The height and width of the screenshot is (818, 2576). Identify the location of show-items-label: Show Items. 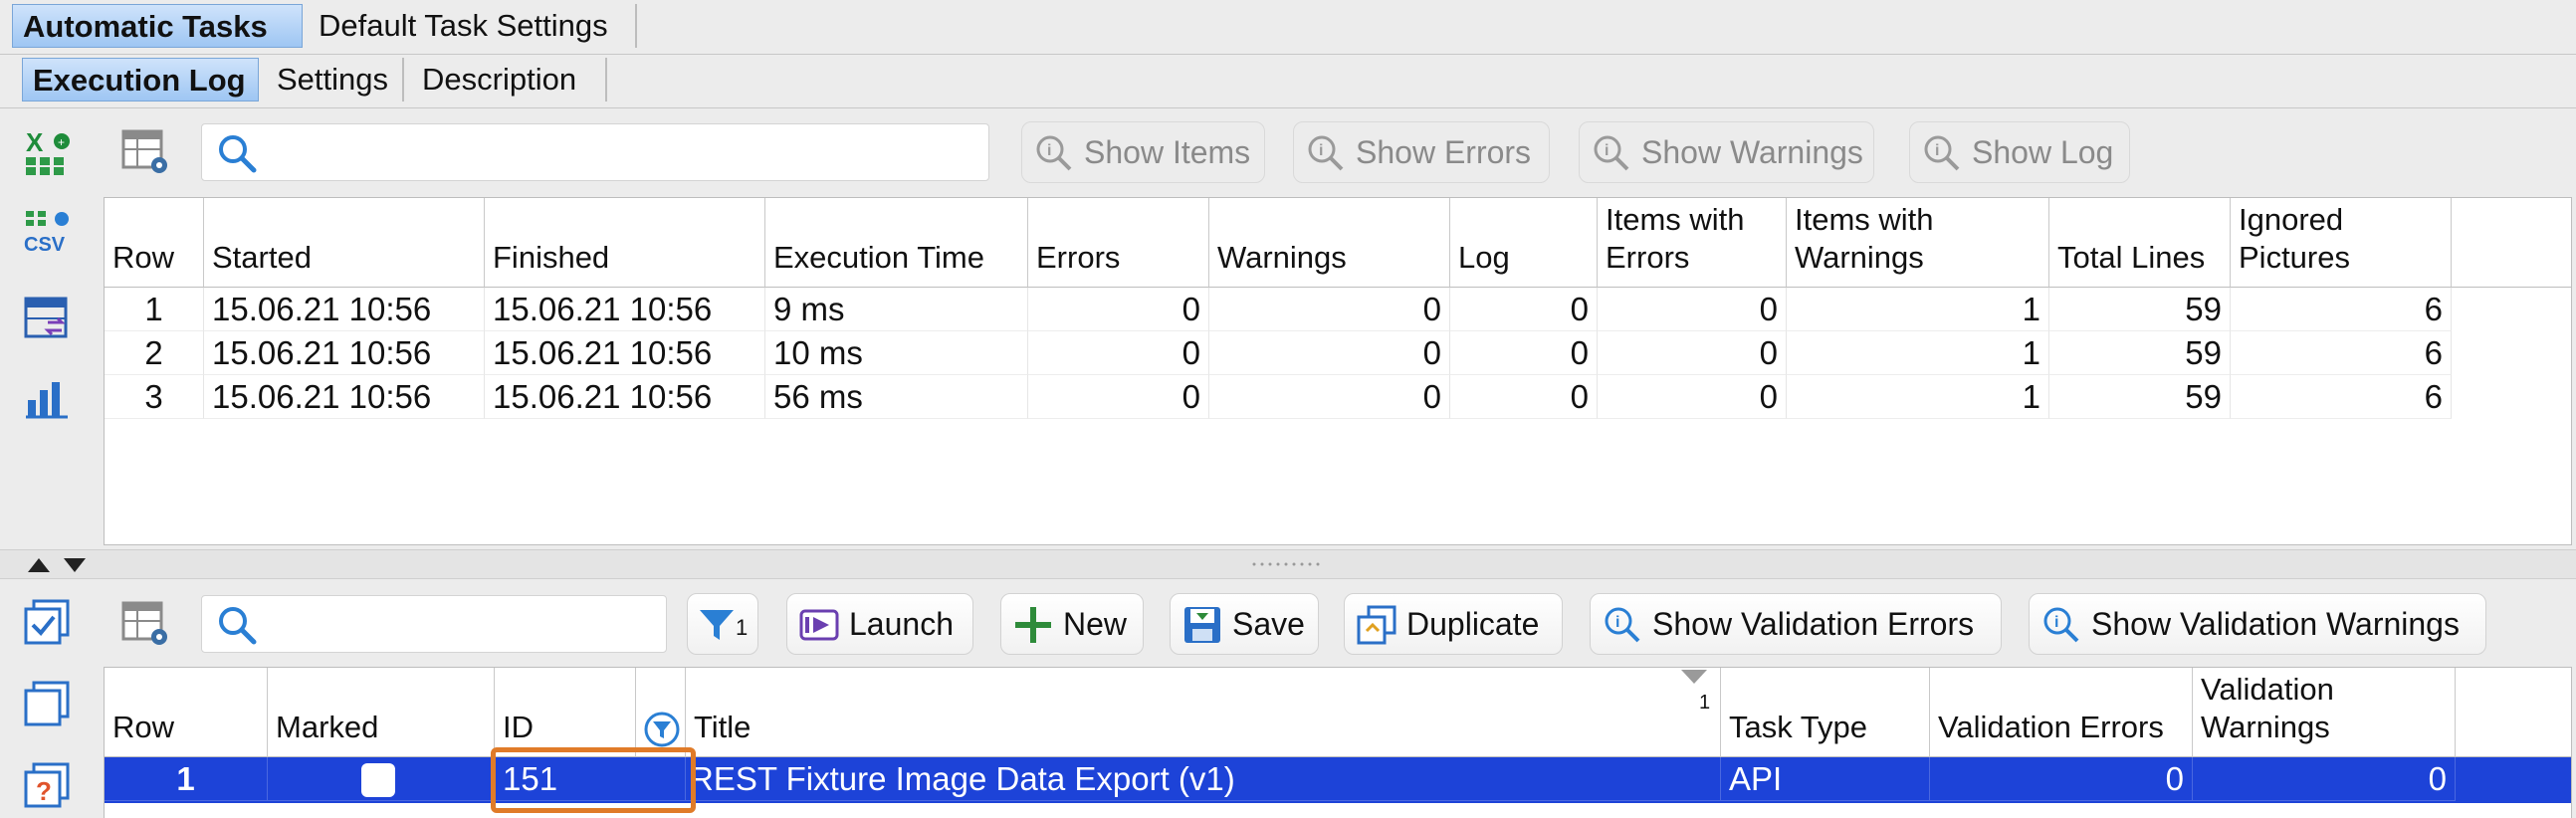
(1167, 152).